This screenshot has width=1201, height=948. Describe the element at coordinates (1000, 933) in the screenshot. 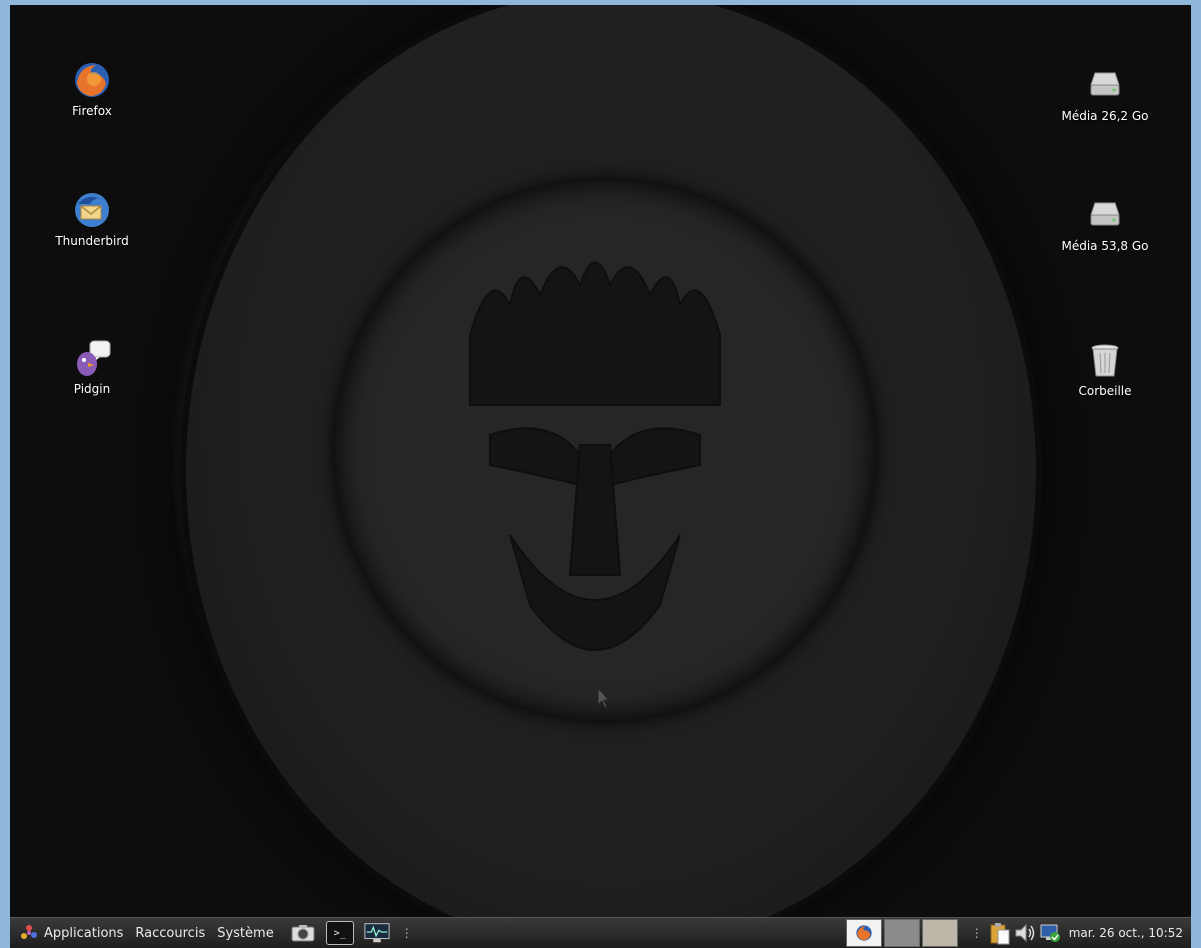

I see `clipboard-icon` at that location.